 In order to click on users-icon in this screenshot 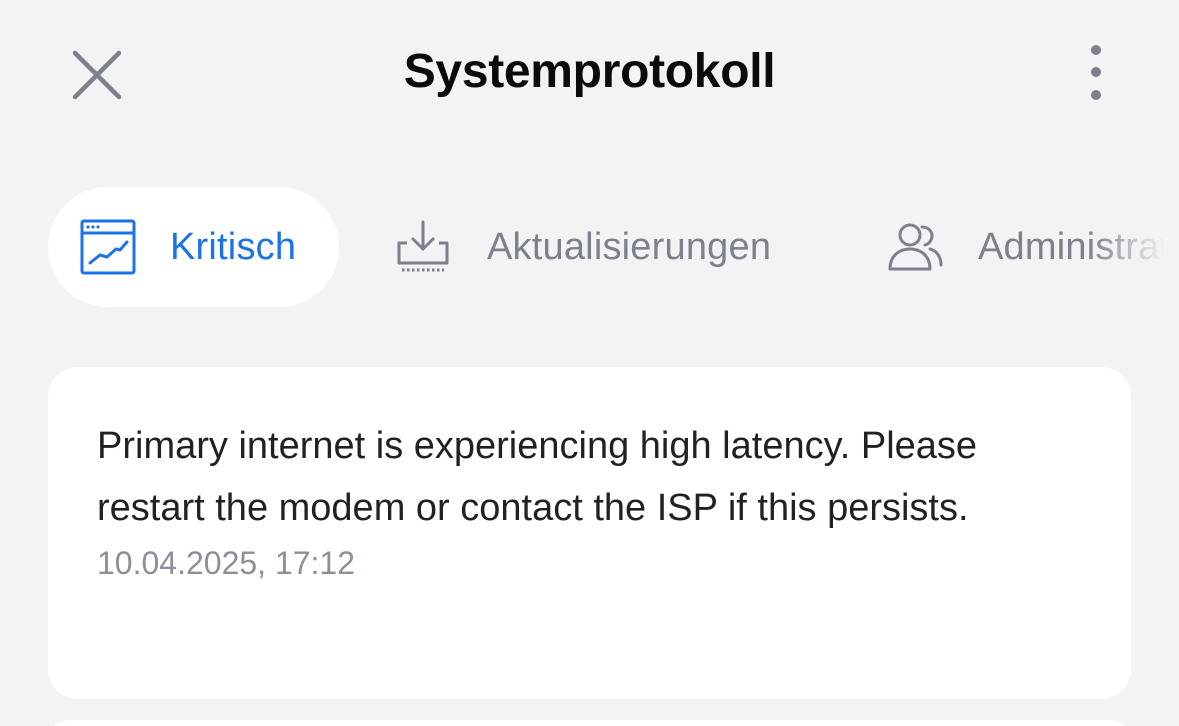, I will do `click(915, 247)`.